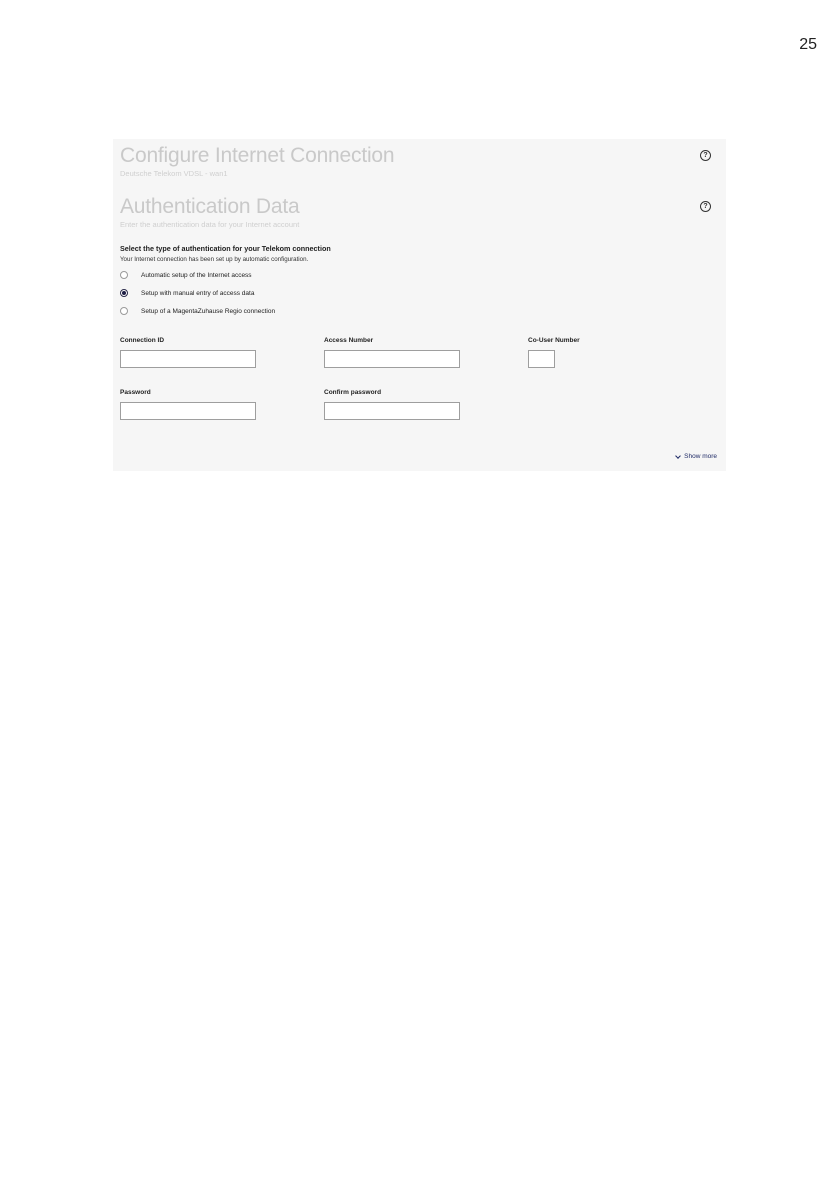  Describe the element at coordinates (554, 340) in the screenshot. I see `co-user-number-label: Co-User Number` at that location.